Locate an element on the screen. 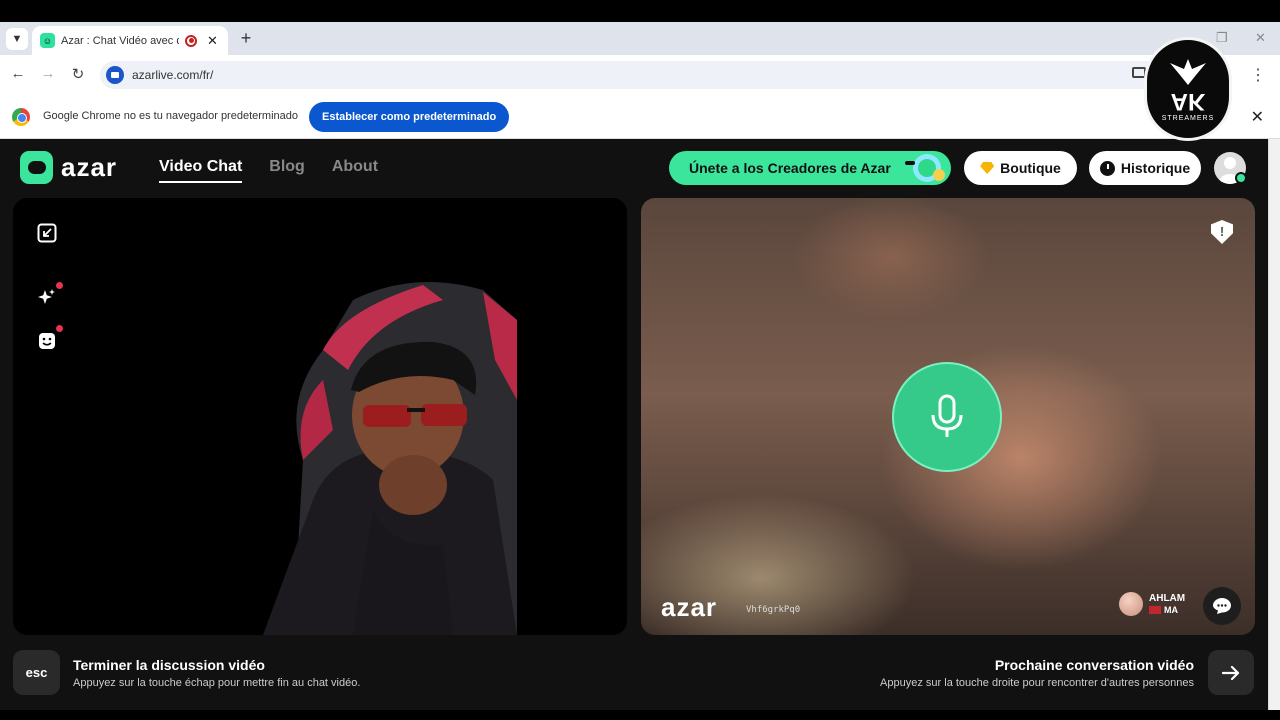 The height and width of the screenshot is (720, 1280). minimize-video-icon is located at coordinates (47, 233).